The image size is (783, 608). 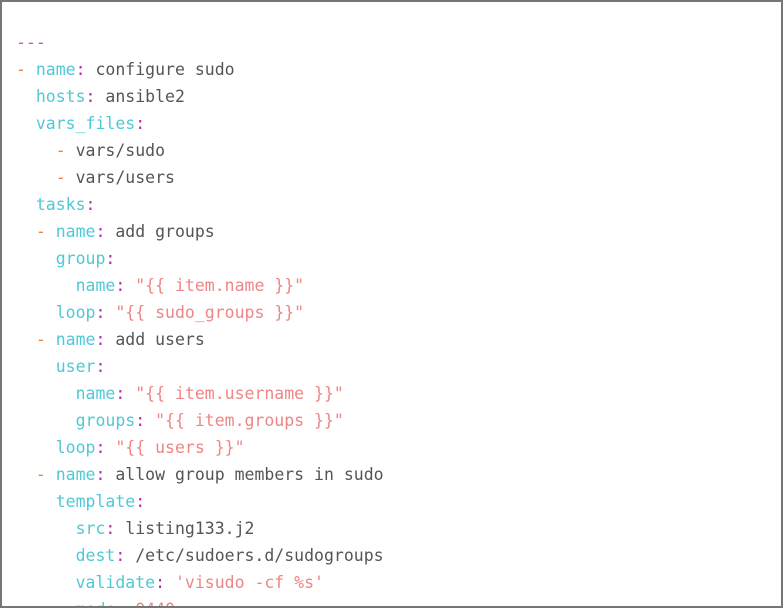 What do you see at coordinates (398, 528) in the screenshot?
I see `code-line: src: listing133.j2` at bounding box center [398, 528].